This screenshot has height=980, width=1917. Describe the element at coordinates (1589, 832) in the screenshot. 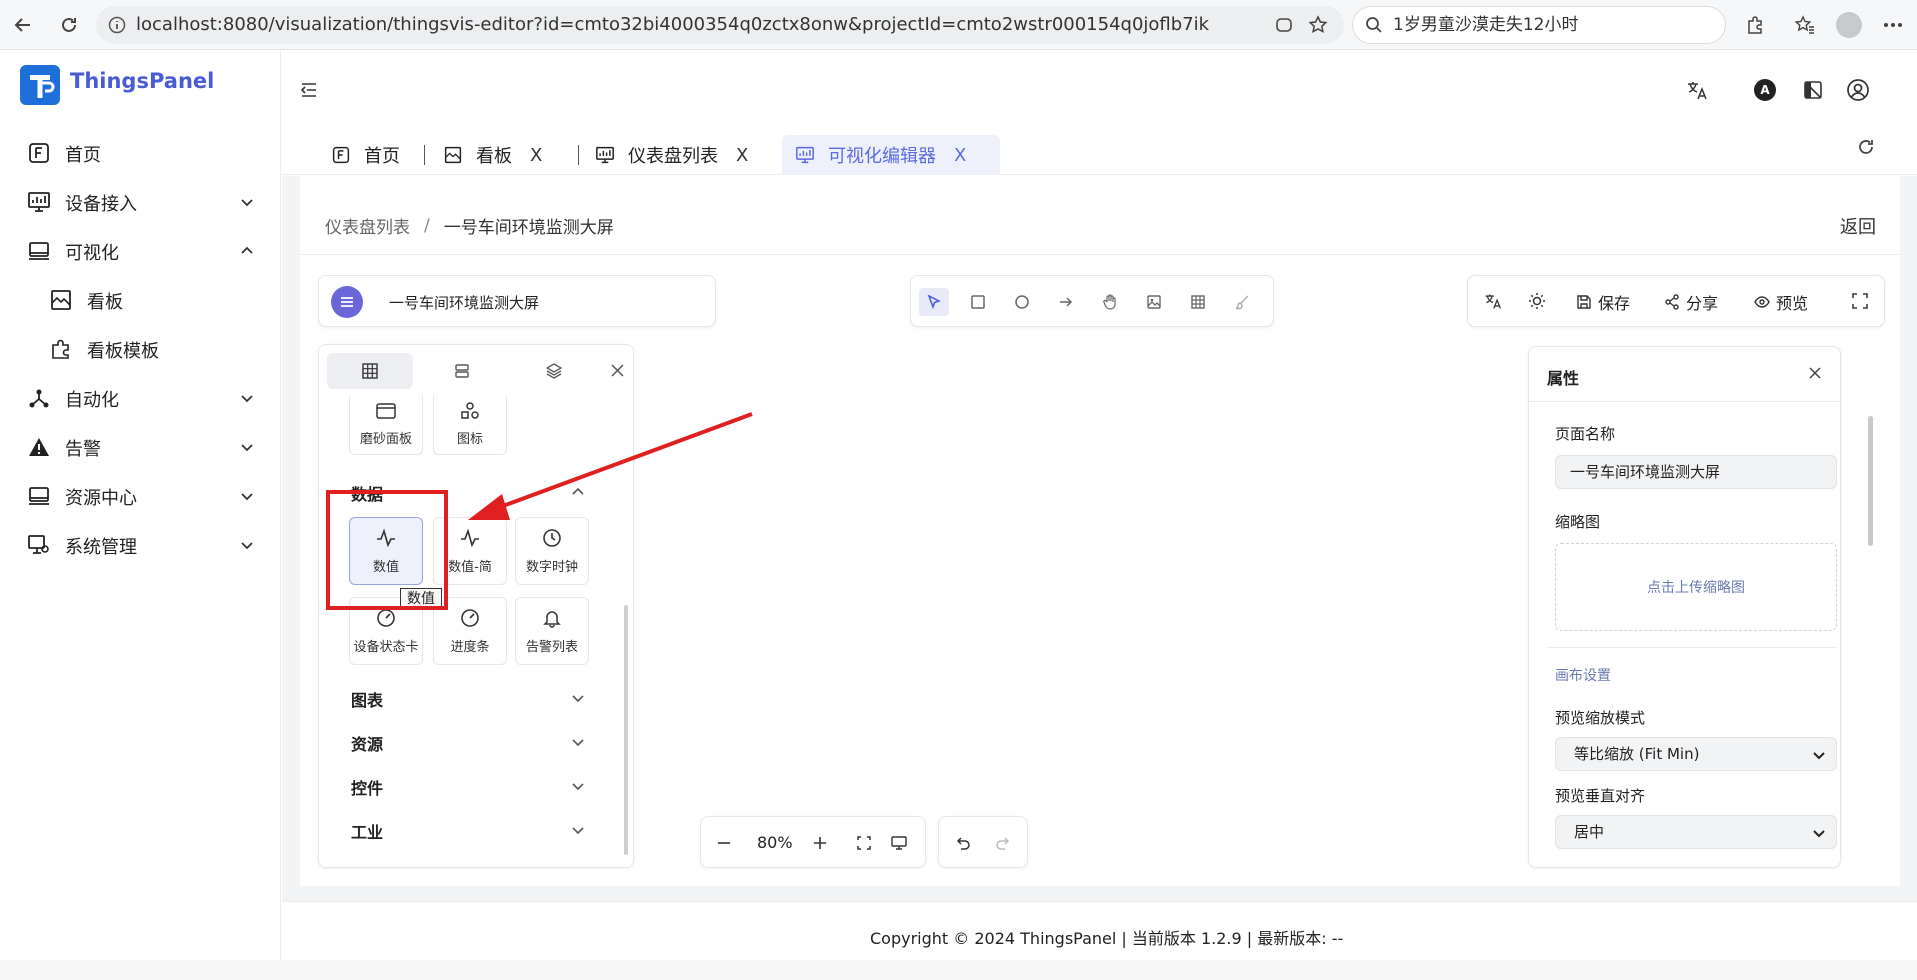

I see `preview-valign-value: 居中` at that location.